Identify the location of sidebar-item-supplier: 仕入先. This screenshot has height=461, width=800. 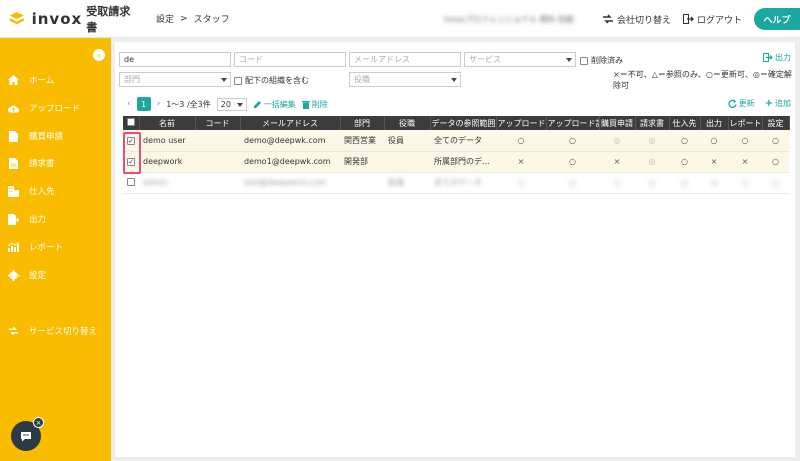
(55, 191).